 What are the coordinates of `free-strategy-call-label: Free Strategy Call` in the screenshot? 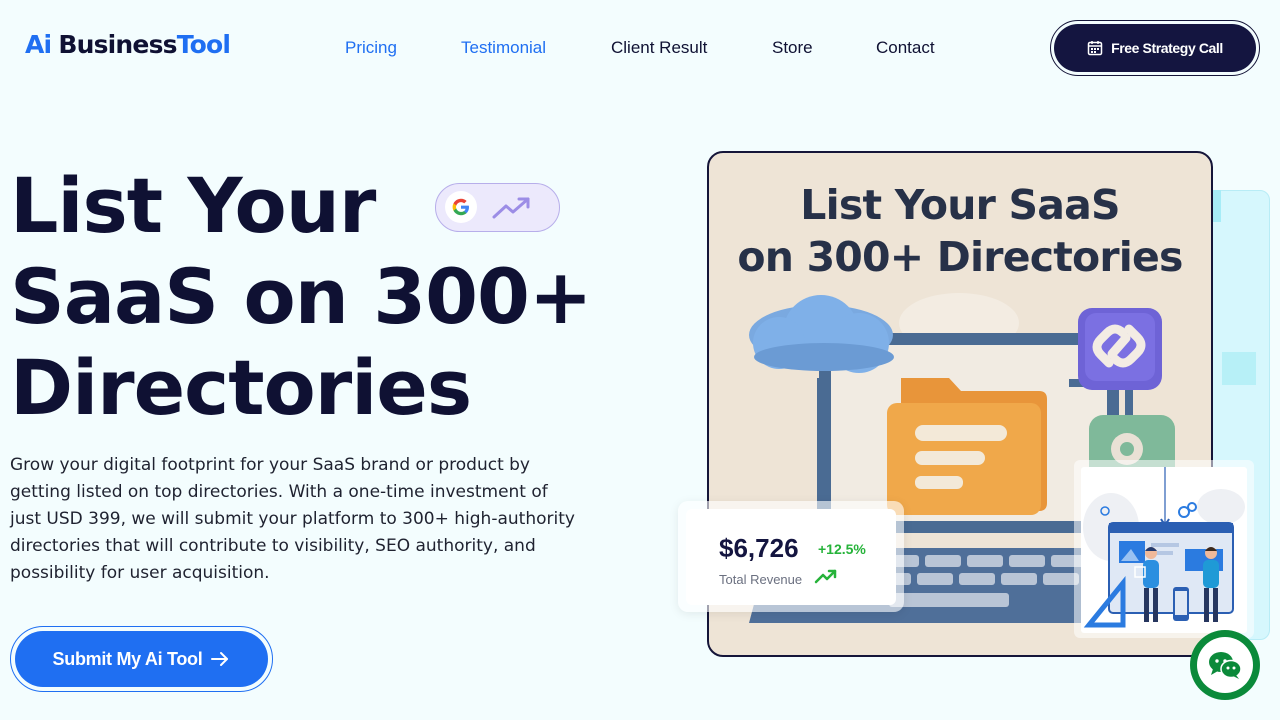 It's located at (1167, 48).